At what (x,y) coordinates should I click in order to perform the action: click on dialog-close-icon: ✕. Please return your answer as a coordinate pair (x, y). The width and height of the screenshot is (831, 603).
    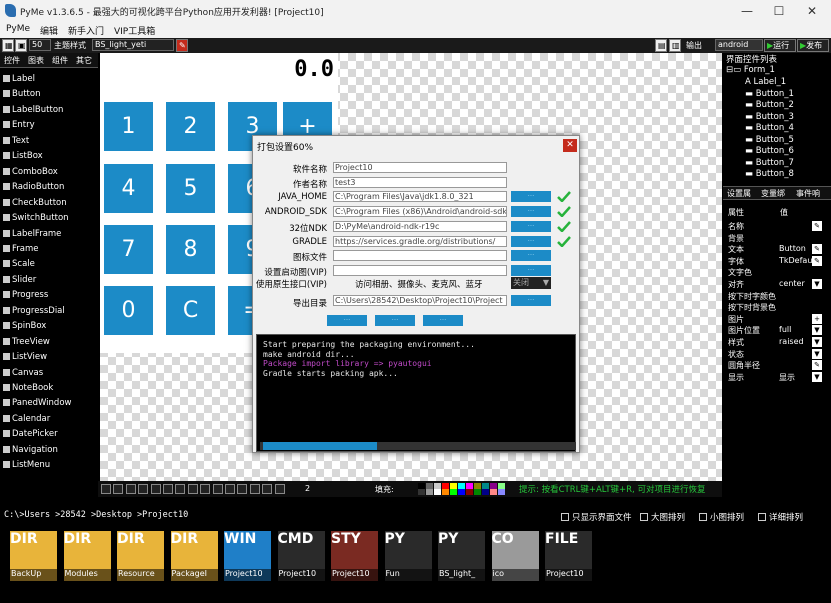
    Looking at the image, I should click on (570, 145).